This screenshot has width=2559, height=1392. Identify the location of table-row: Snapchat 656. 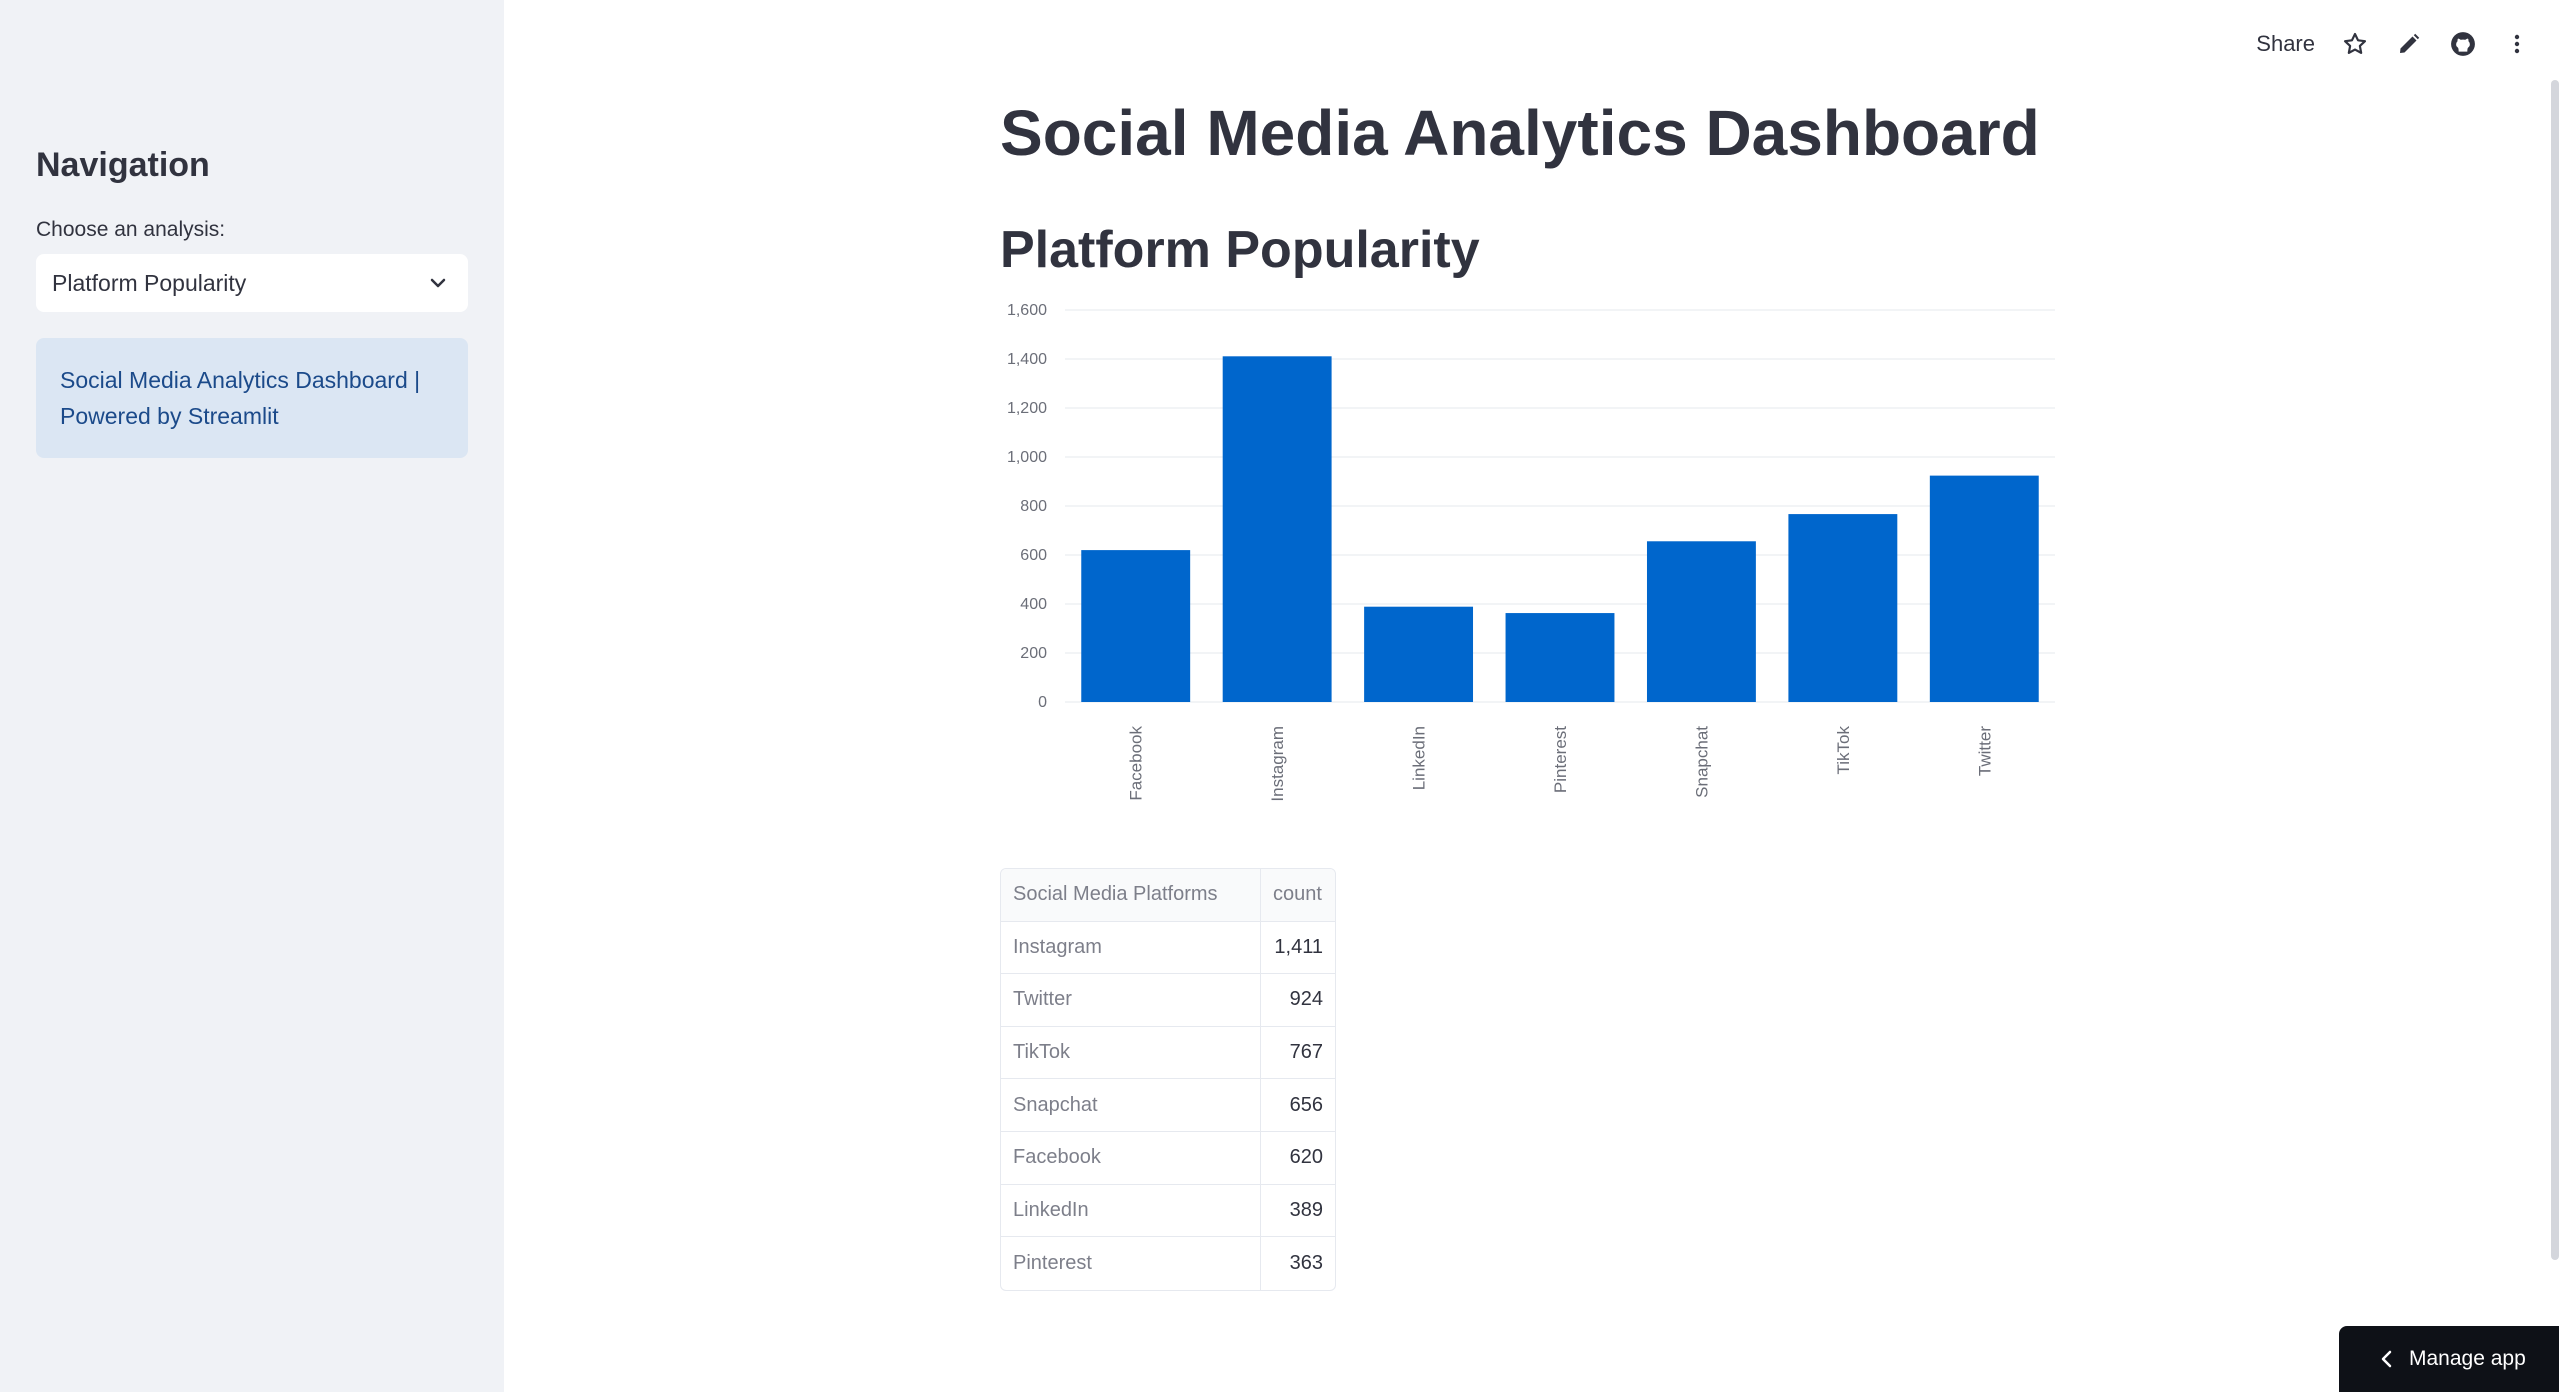
(1168, 1105).